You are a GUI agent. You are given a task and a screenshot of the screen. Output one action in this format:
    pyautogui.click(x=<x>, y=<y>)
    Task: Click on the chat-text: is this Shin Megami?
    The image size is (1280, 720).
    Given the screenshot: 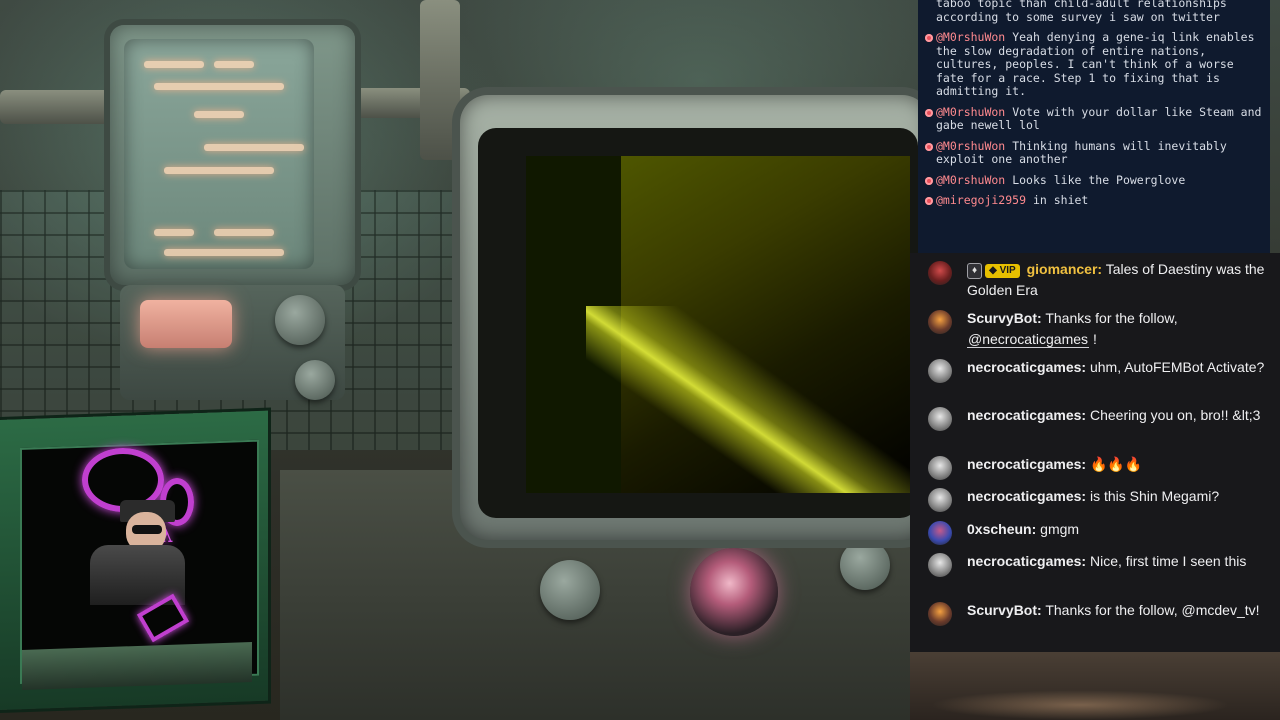 What is the action you would take?
    pyautogui.click(x=1154, y=496)
    